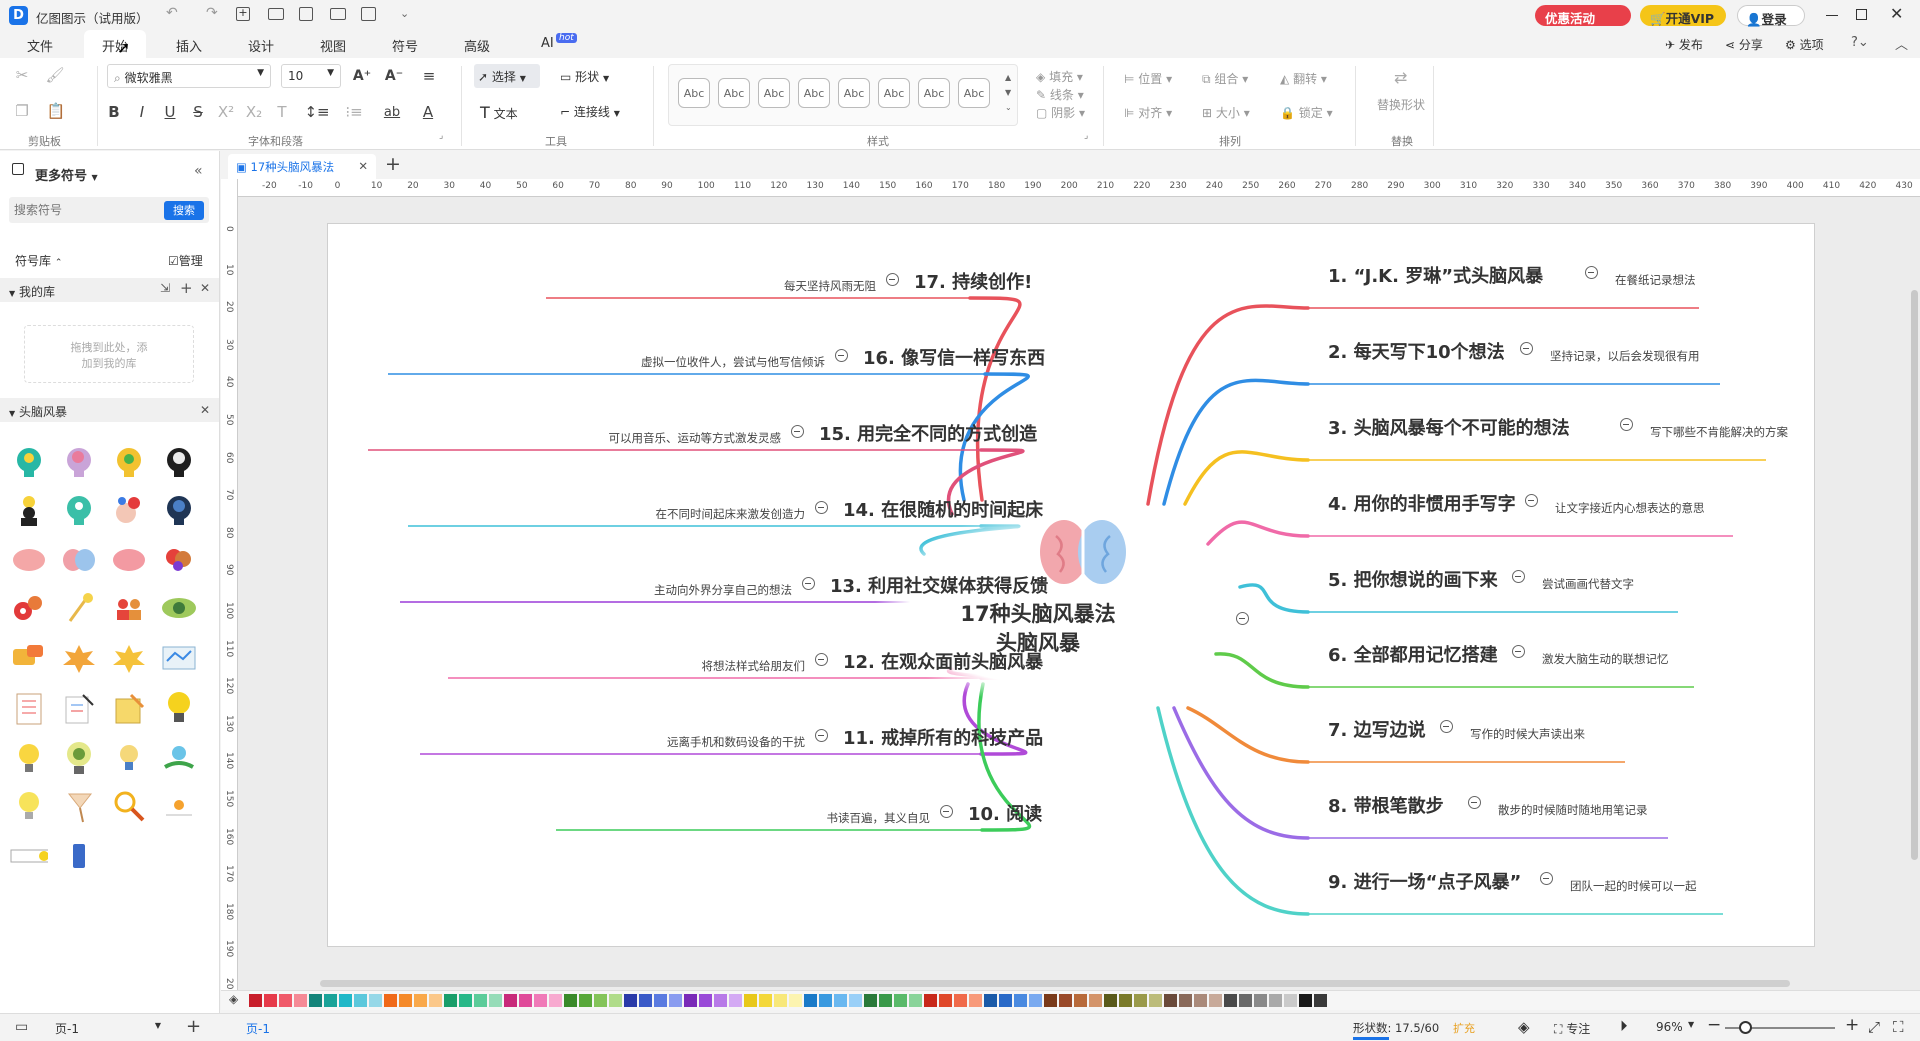 The width and height of the screenshot is (1920, 1041). What do you see at coordinates (56, 111) in the screenshot?
I see `paste-icon: 📋` at bounding box center [56, 111].